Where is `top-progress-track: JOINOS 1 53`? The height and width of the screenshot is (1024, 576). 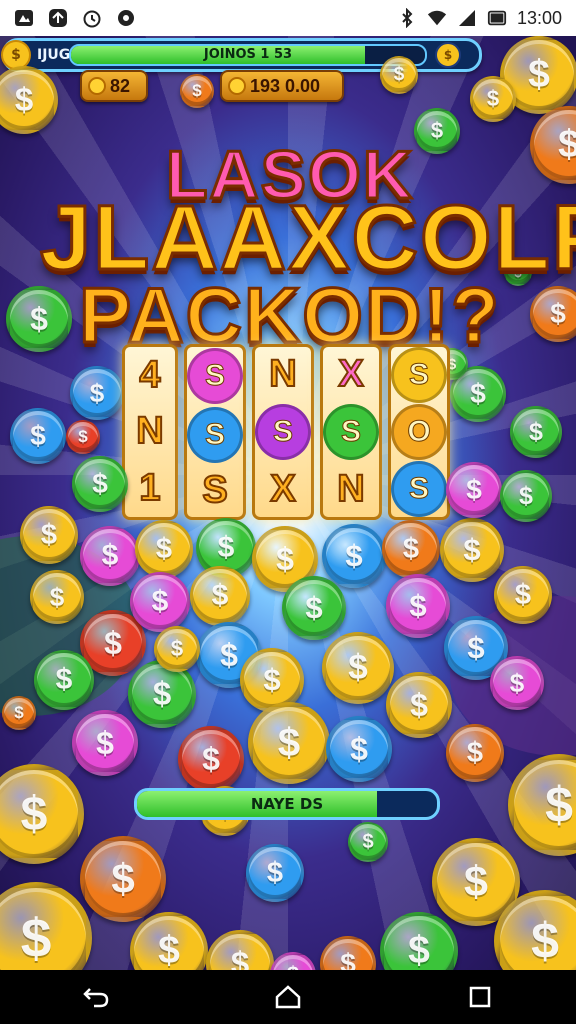 top-progress-track: JOINOS 1 53 is located at coordinates (248, 55).